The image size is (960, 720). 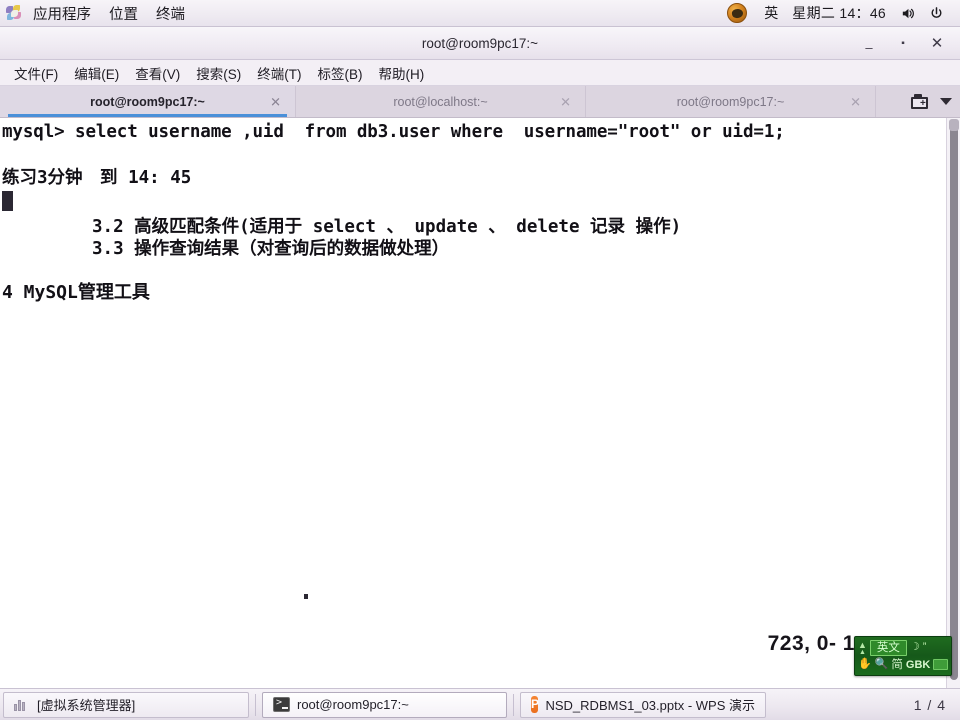 I want to click on ime-encoding-button: GBK, so click(x=918, y=665).